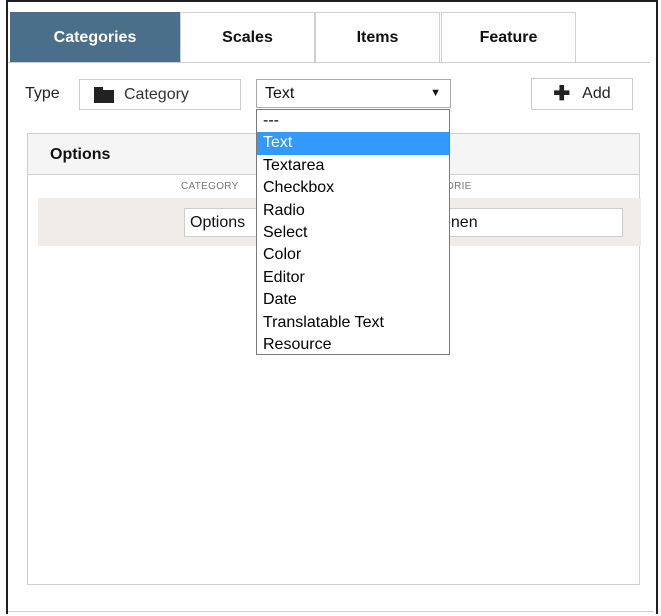  Describe the element at coordinates (95, 37) in the screenshot. I see `tab-categories: Categories` at that location.